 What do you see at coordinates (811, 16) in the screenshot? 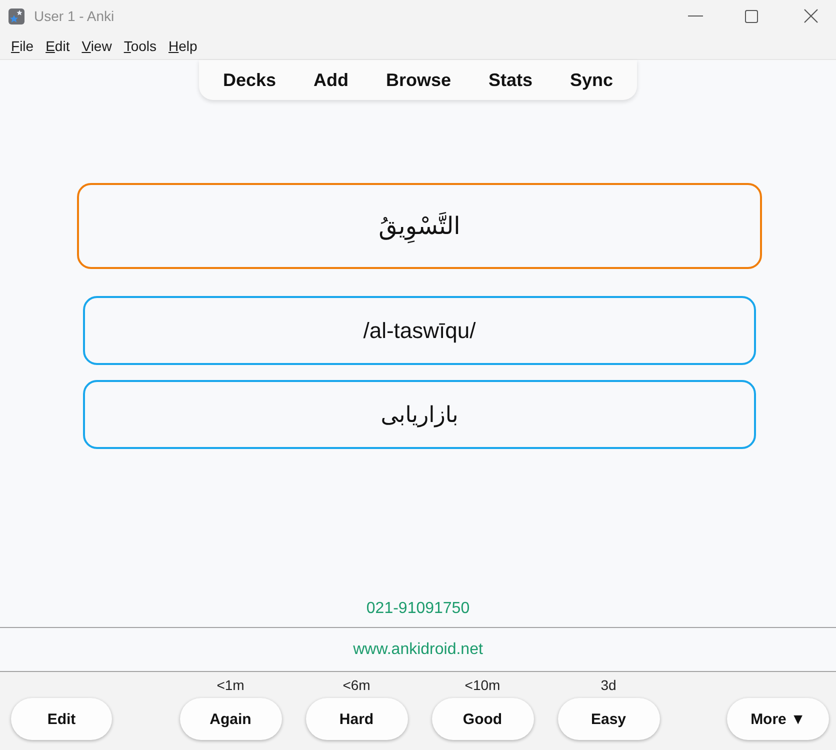
I see `close-icon` at bounding box center [811, 16].